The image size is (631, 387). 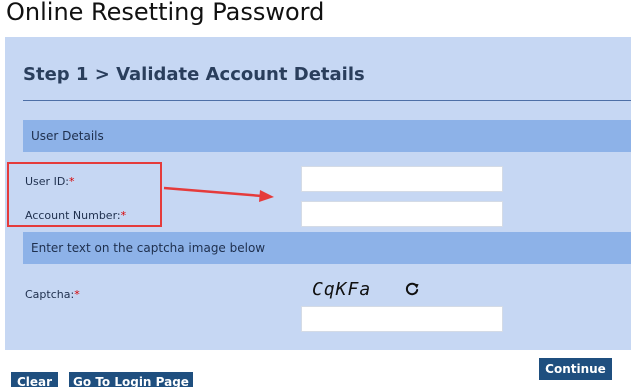 I want to click on captcha-input, so click(x=402, y=319).